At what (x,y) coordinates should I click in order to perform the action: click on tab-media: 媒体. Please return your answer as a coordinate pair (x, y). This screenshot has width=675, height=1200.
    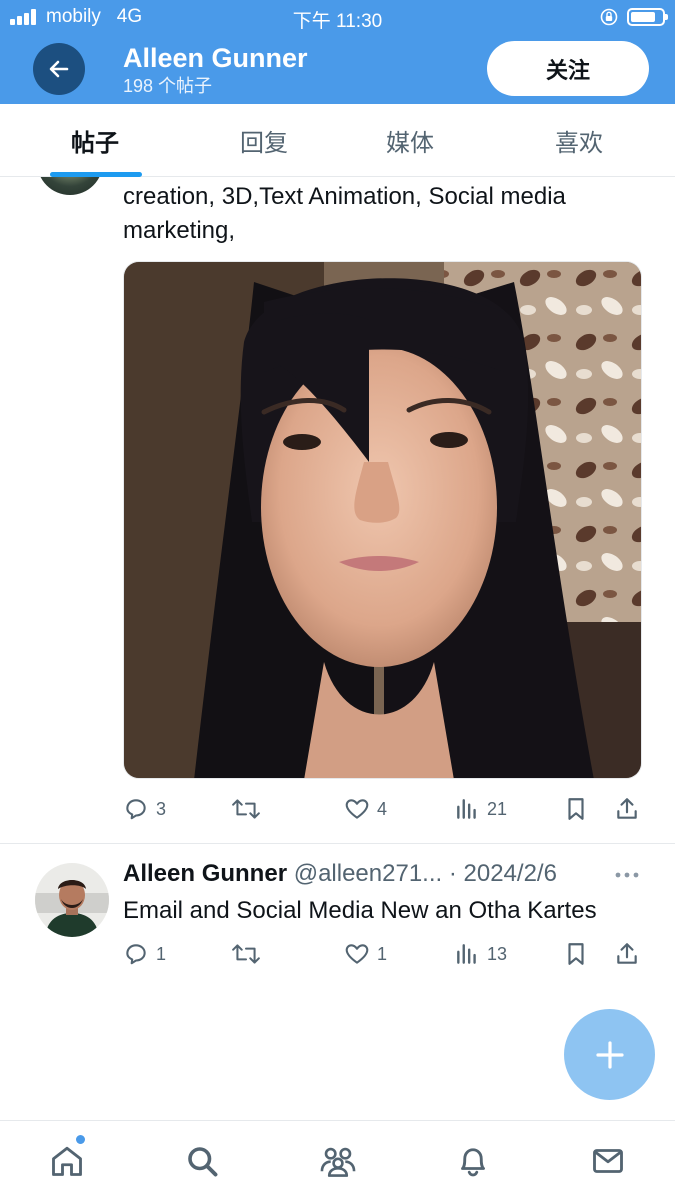
    Looking at the image, I should click on (410, 140).